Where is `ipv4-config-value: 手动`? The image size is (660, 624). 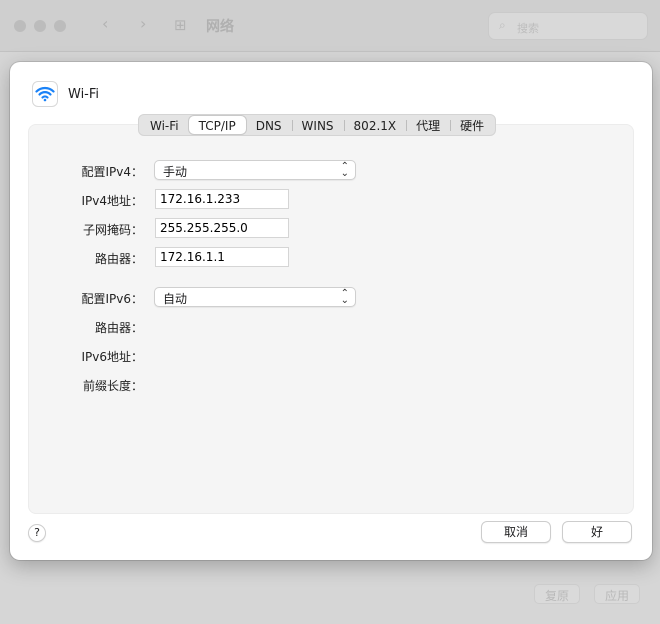
ipv4-config-value: 手动 is located at coordinates (175, 172).